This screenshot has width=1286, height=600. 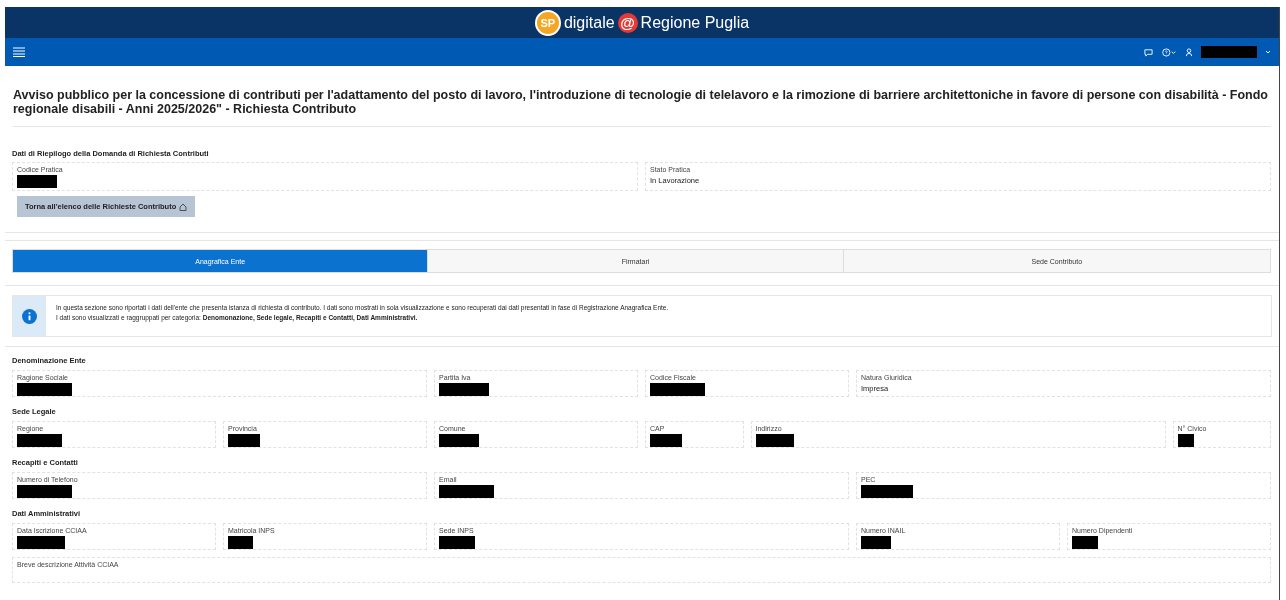 I want to click on help-icon, so click(x=1169, y=52).